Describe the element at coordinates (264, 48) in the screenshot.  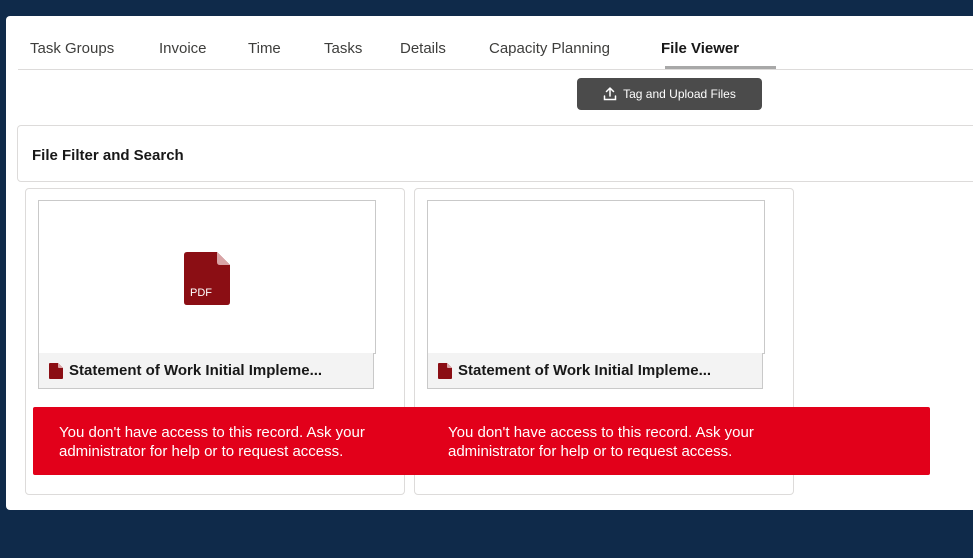
I see `tab-time: Time` at that location.